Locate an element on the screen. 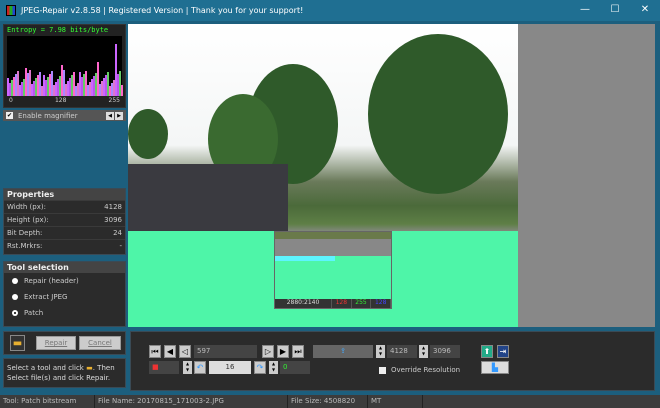 This screenshot has width=660, height=408. action-panel: ▬ Repair Cancel is located at coordinates (64, 343).